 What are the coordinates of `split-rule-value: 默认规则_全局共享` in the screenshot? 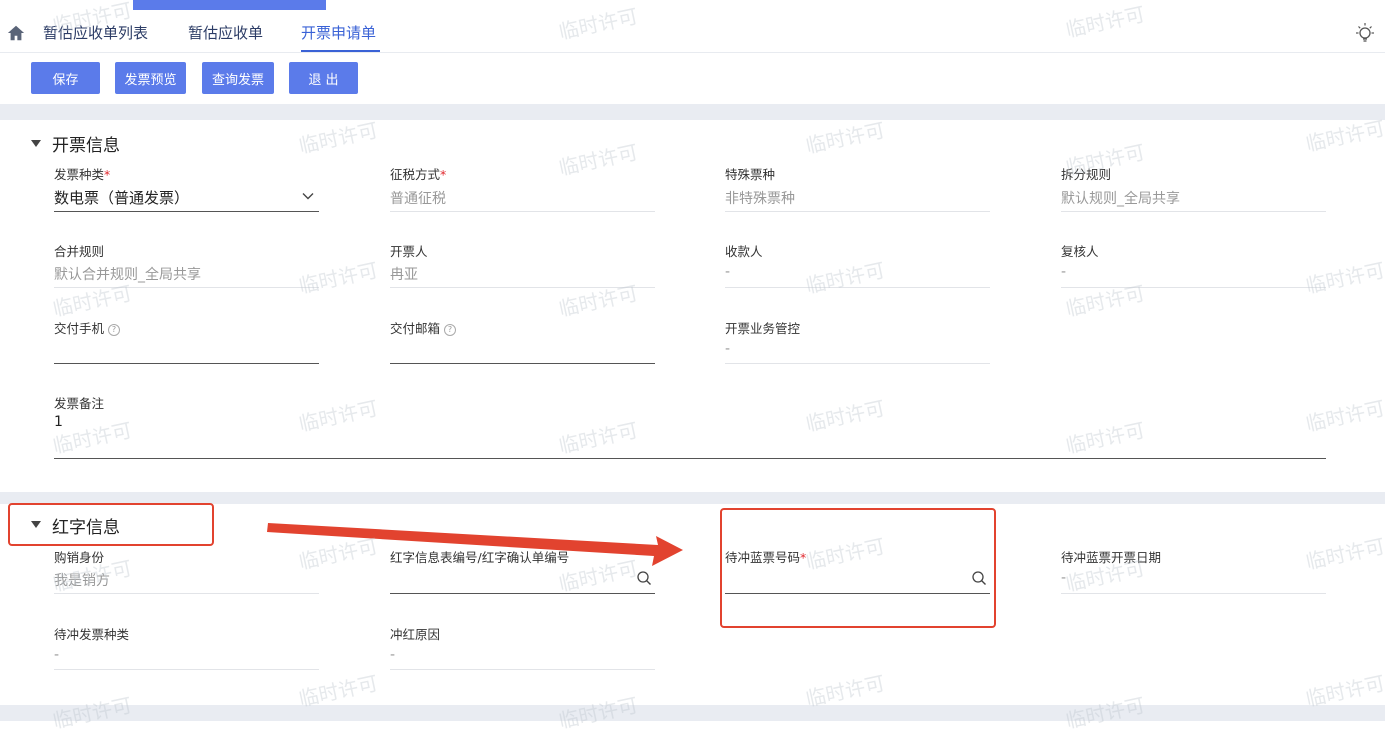 It's located at (1120, 199).